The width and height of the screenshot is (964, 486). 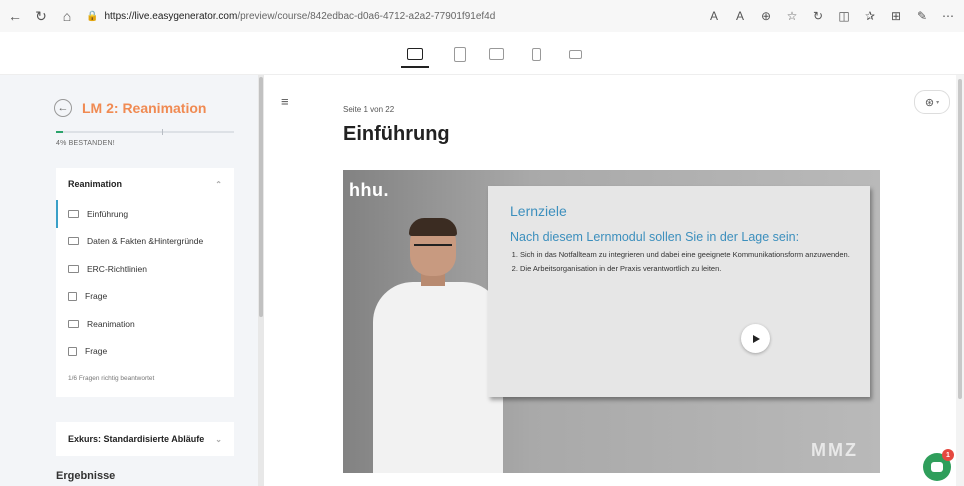 I want to click on extension-icon: ✎, so click(x=922, y=16).